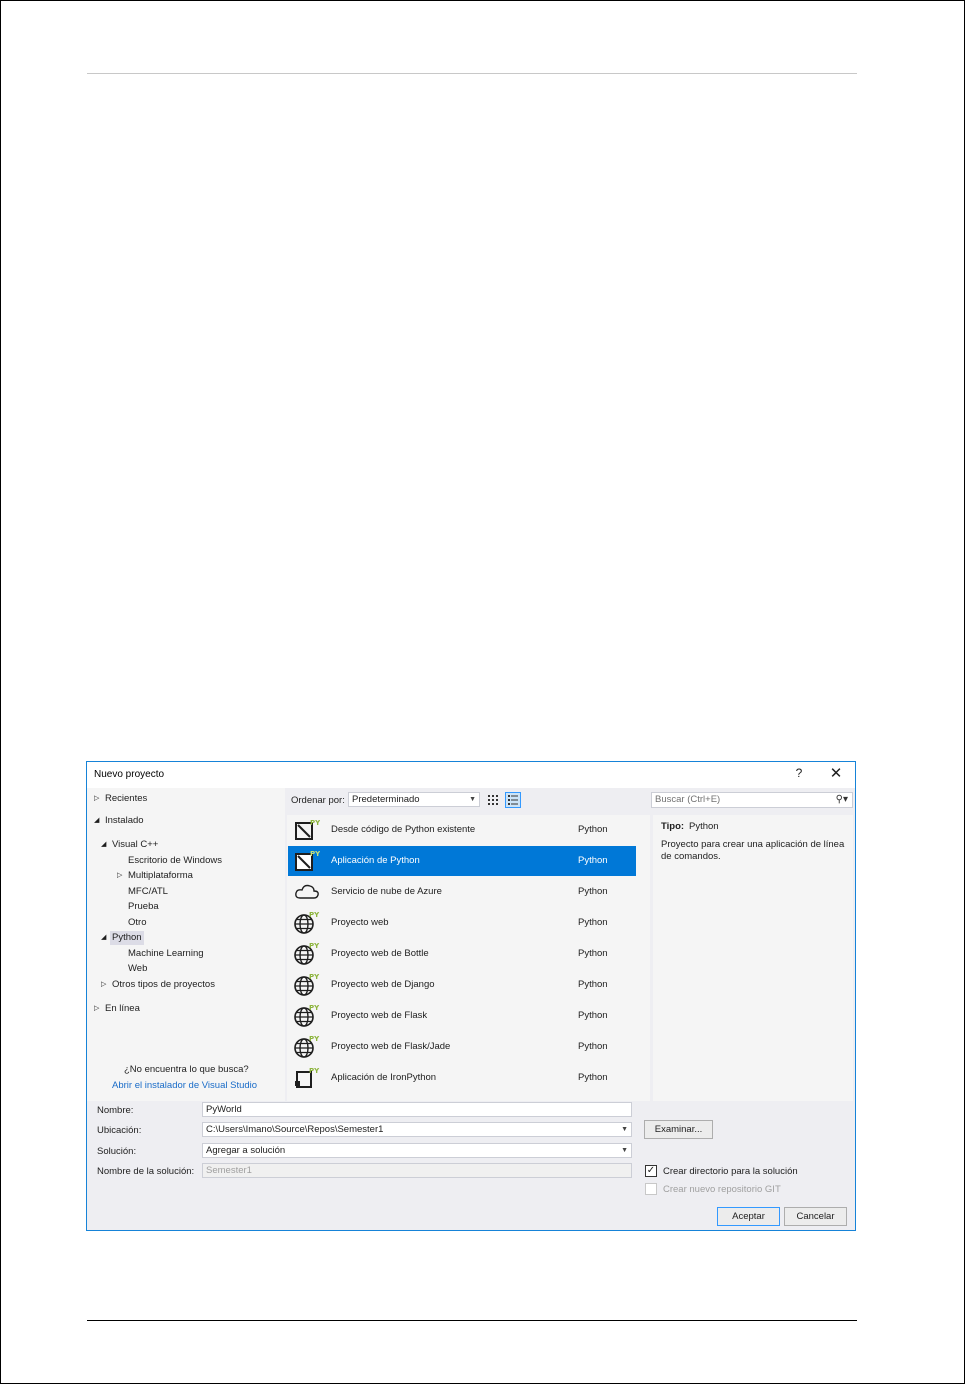 The height and width of the screenshot is (1384, 965). Describe the element at coordinates (462, 861) in the screenshot. I see `template-row-selected: PY Aplicación de Python Python` at that location.